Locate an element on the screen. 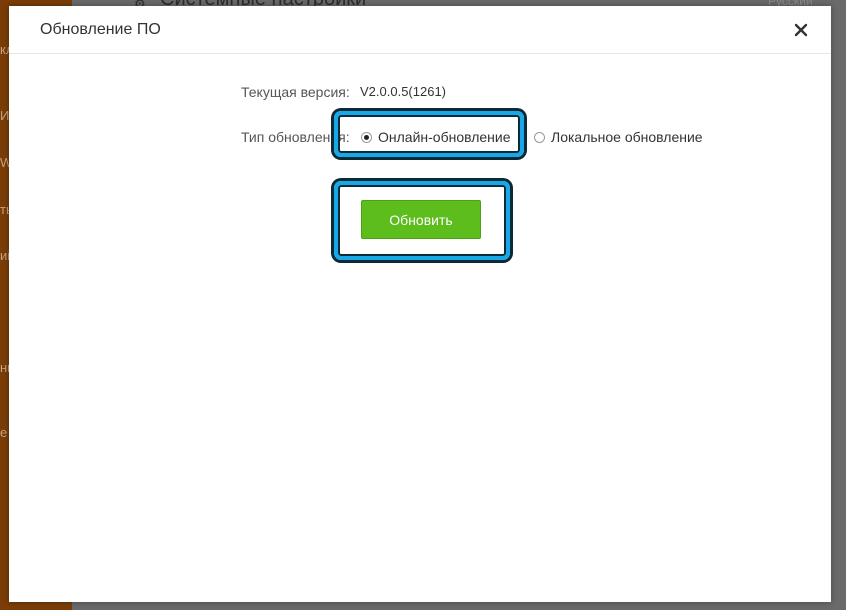 The width and height of the screenshot is (846, 610). radio-checked-icon is located at coordinates (366, 137).